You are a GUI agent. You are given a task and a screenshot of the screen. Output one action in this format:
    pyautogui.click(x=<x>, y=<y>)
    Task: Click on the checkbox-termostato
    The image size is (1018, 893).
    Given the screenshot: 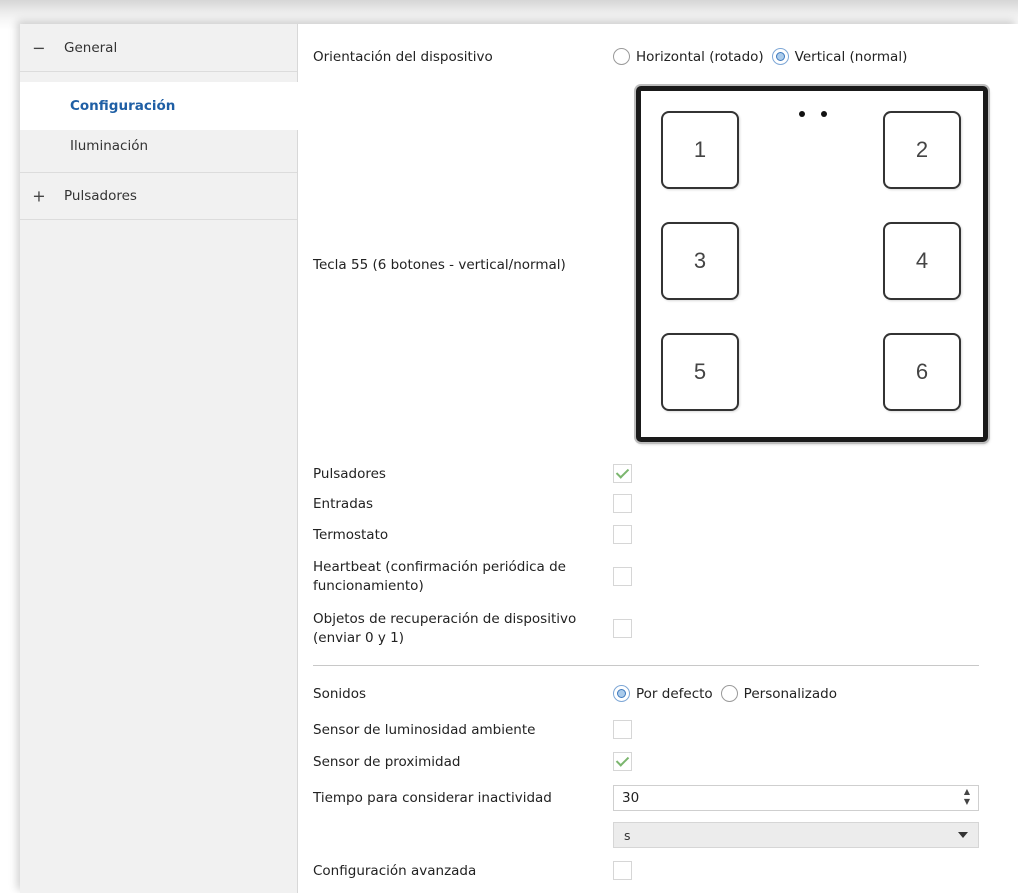 What is the action you would take?
    pyautogui.click(x=622, y=534)
    